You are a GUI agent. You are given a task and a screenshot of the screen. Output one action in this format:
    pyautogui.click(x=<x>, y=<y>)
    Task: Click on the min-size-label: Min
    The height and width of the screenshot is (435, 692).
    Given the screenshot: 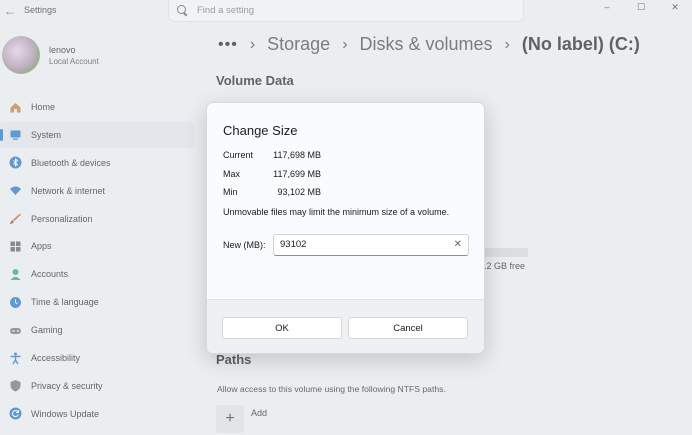 What is the action you would take?
    pyautogui.click(x=230, y=192)
    